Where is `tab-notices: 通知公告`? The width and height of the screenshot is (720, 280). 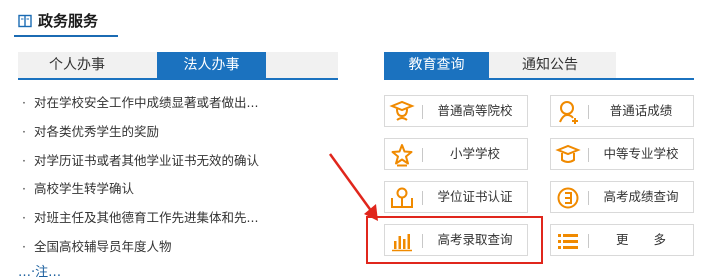 tab-notices: 通知公告 is located at coordinates (550, 65).